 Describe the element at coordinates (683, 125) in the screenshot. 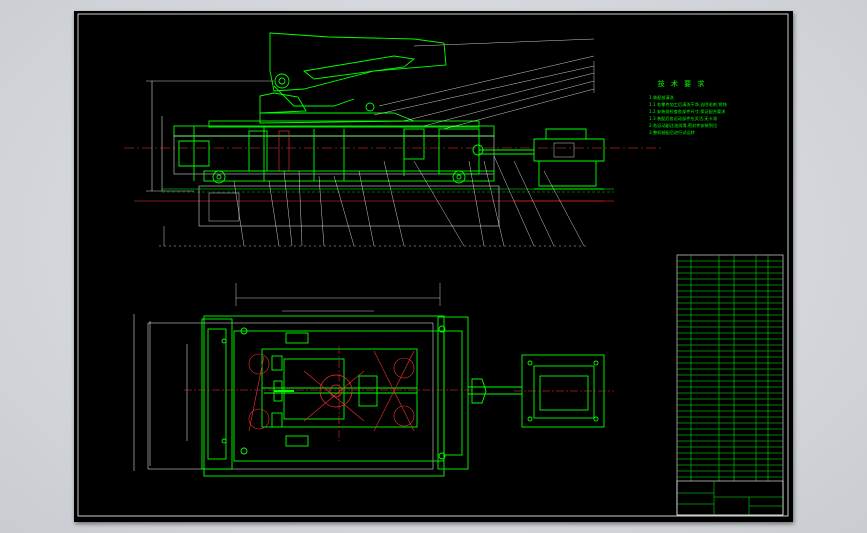

I see `tech-req-line: 2.各运动副注油润滑,密封件安装到位` at that location.